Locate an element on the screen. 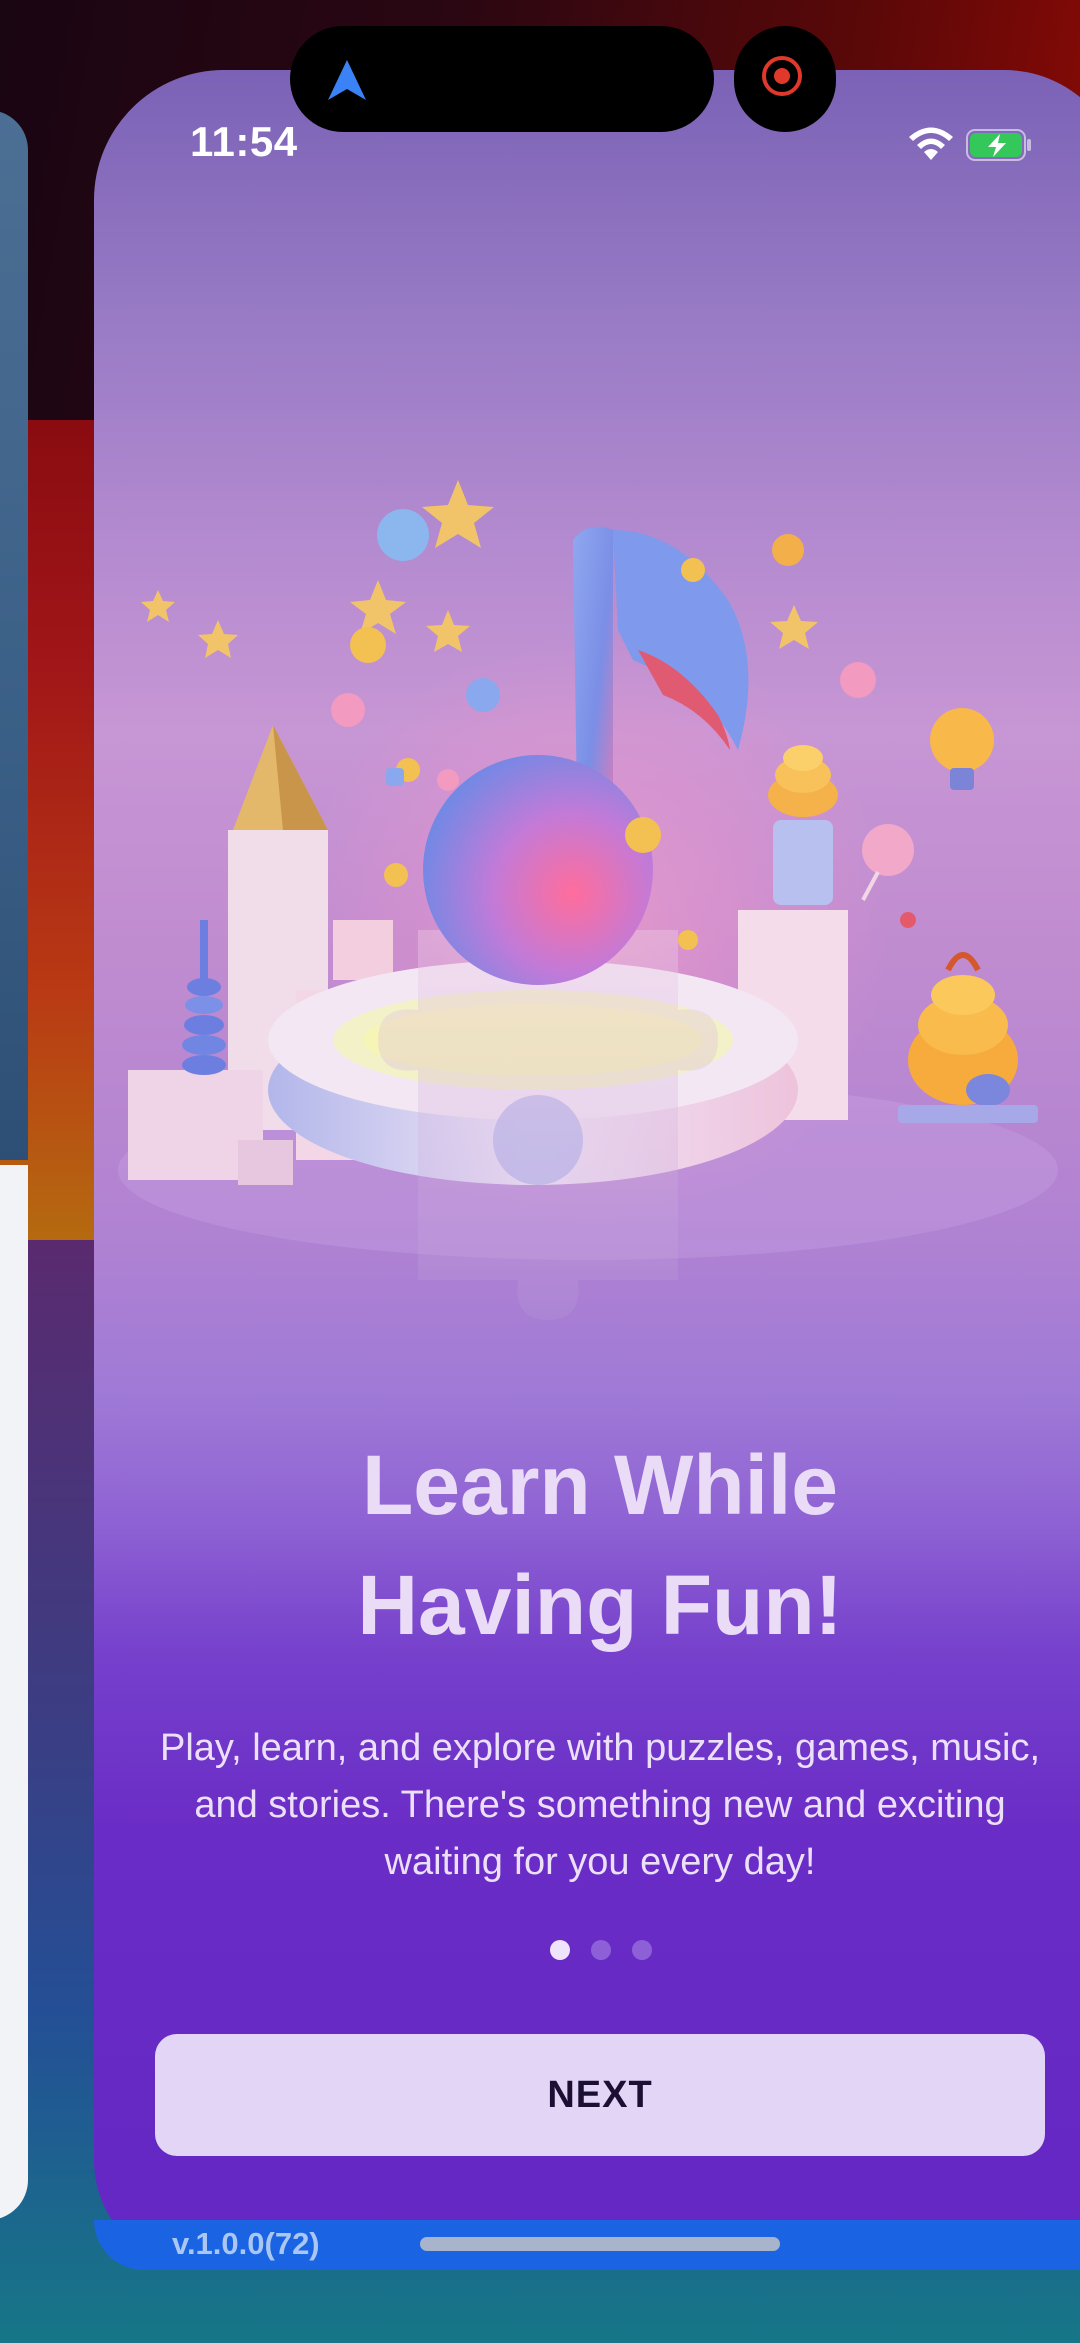  title-line-2: Having Fun! is located at coordinates (600, 1605).